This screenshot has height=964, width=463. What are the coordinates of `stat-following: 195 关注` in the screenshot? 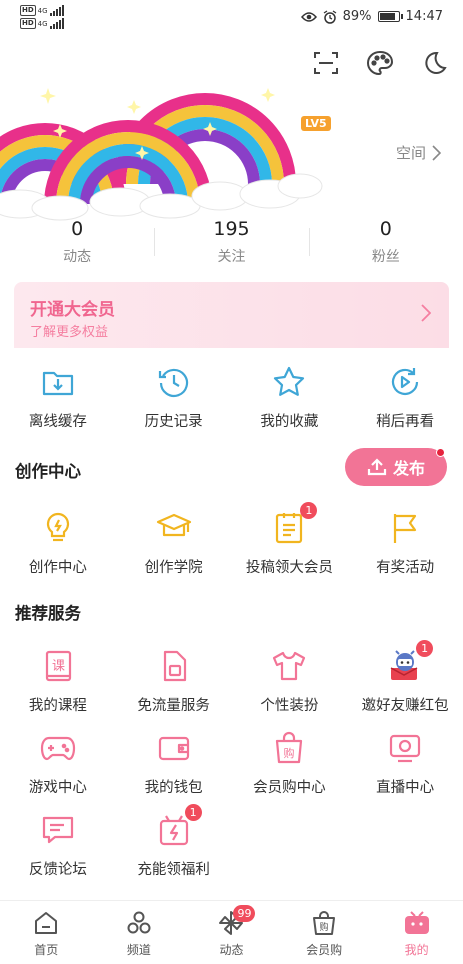 It's located at (231, 242).